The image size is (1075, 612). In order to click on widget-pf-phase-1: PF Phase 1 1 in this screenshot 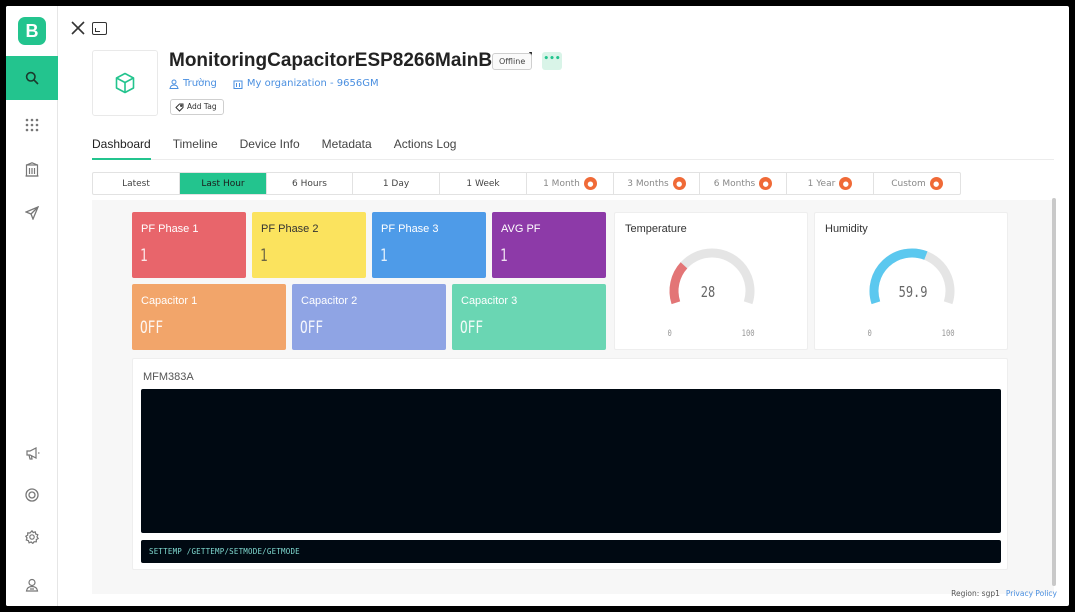, I will do `click(189, 245)`.